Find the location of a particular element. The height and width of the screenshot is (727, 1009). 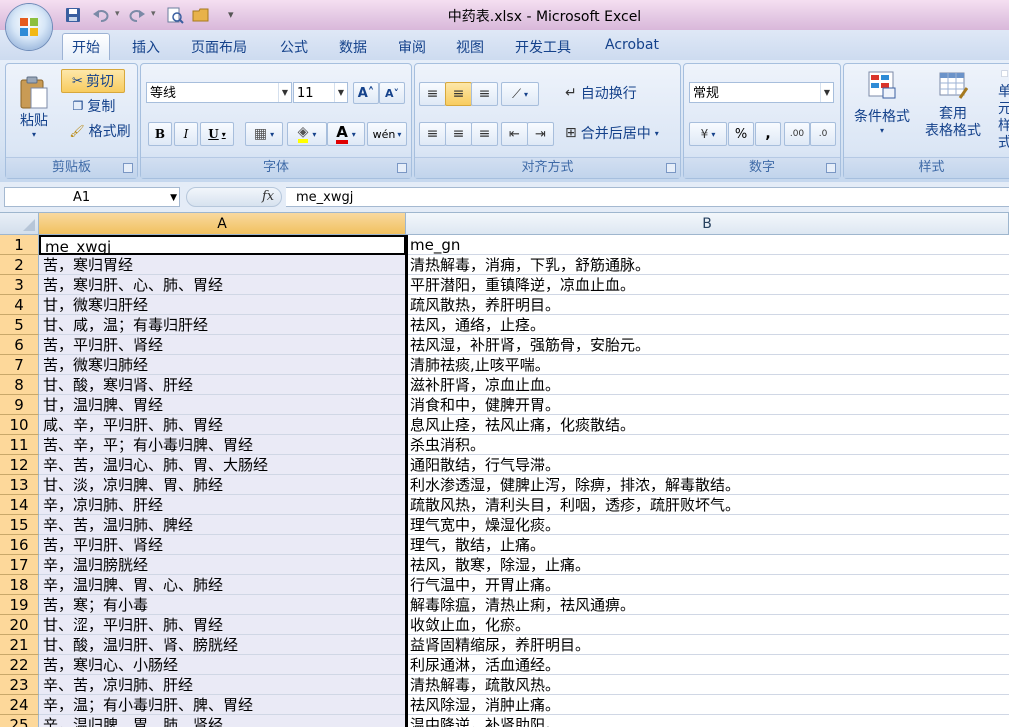

cut-button: ✂ 剪切 is located at coordinates (93, 81).